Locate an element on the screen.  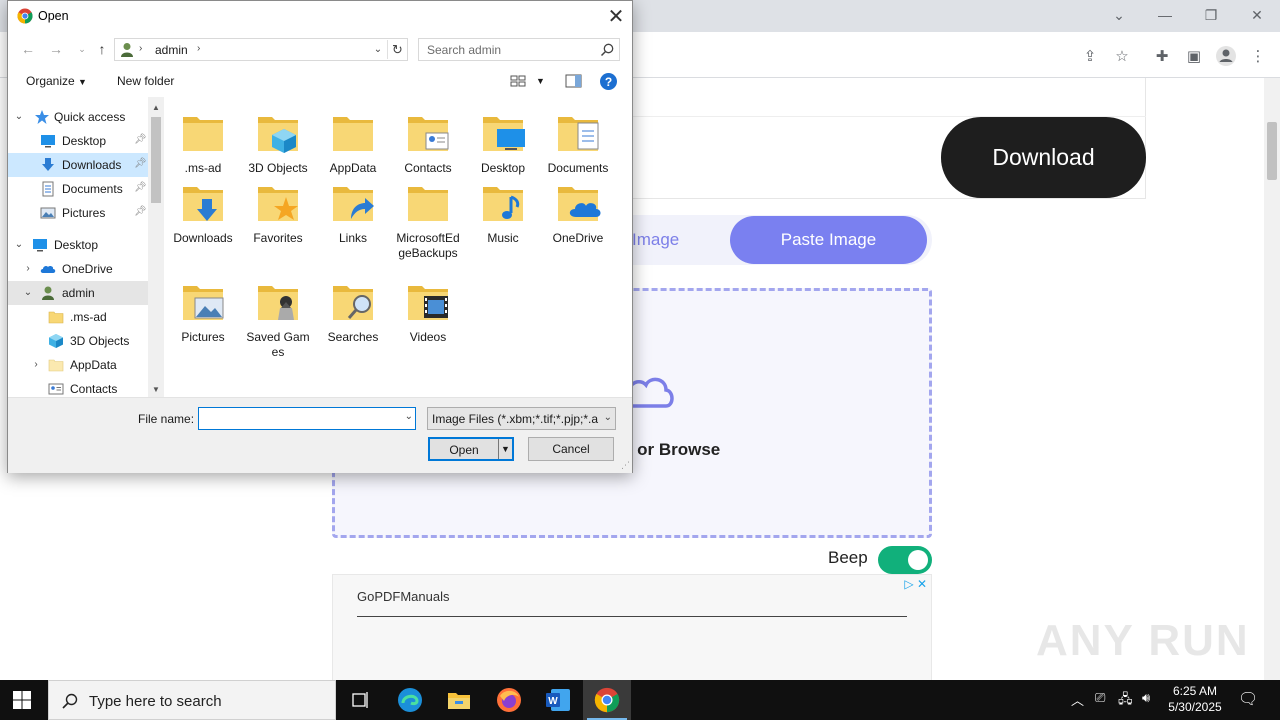
file-item: Videos is located at coordinates (428, 311).